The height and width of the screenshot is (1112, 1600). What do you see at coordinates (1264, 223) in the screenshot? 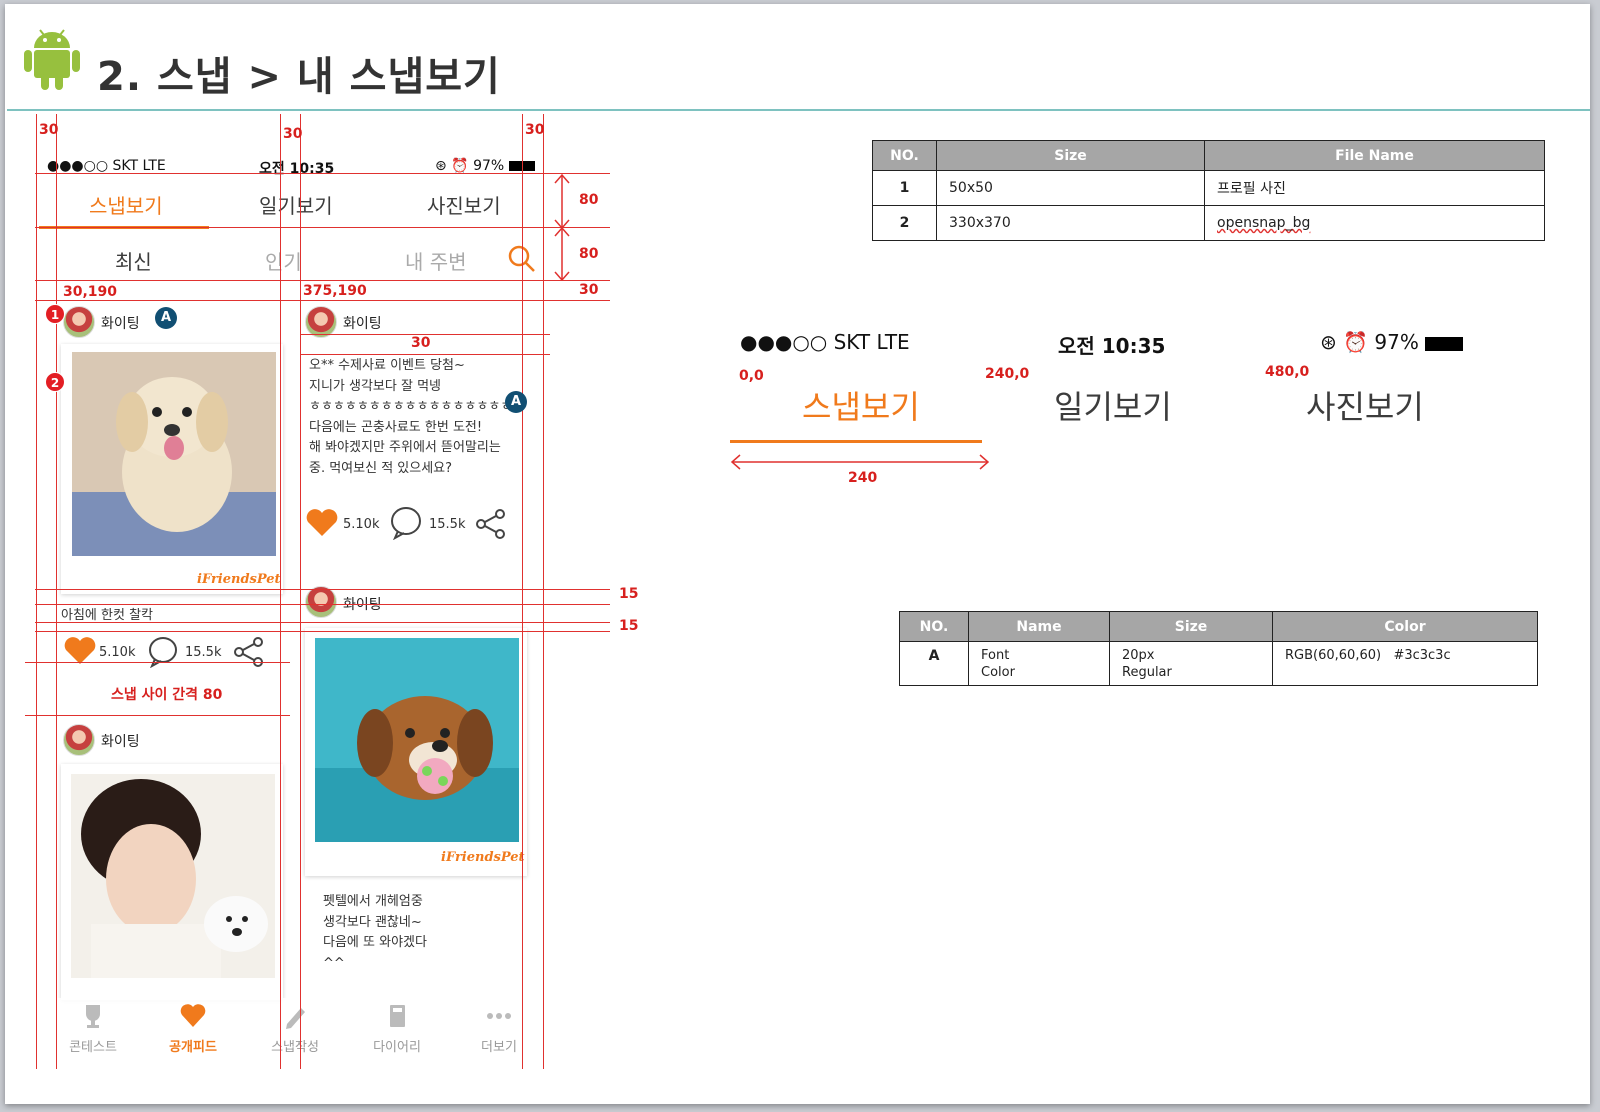
I see `file-name: opensnap_bg` at bounding box center [1264, 223].